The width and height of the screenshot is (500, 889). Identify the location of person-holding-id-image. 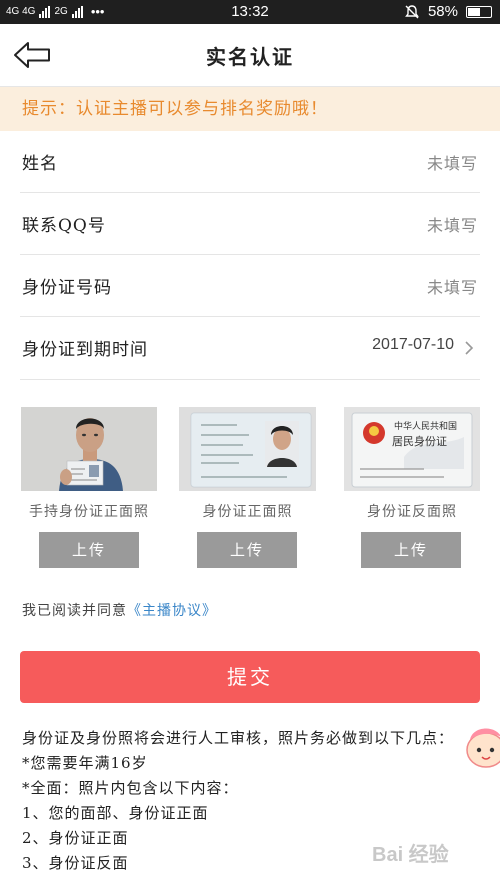
(89, 449).